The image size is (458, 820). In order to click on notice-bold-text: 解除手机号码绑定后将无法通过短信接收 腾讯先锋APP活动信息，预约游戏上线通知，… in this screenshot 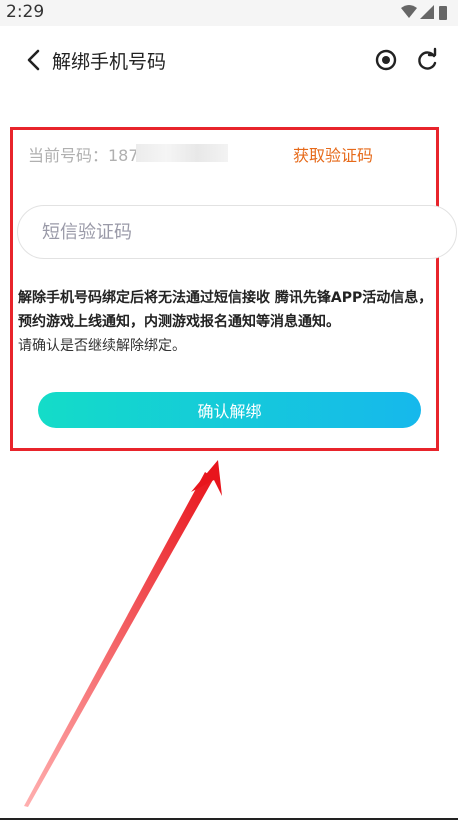, I will do `click(225, 310)`.